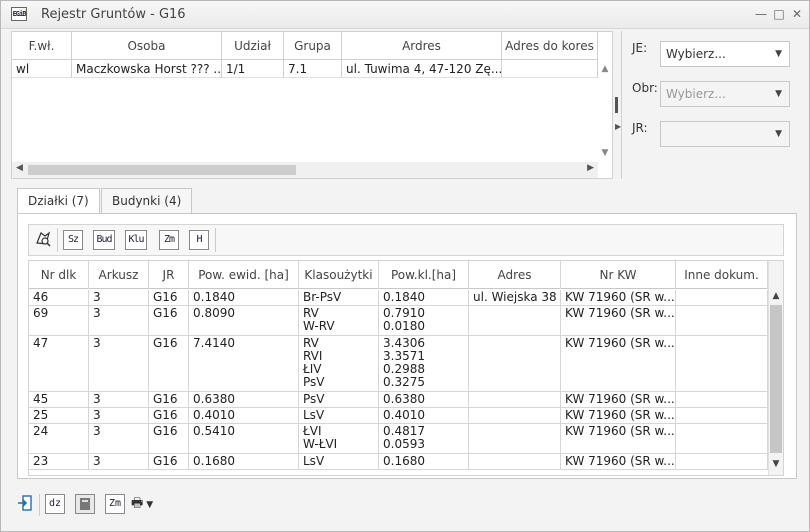  I want to click on obr-select: Wybierz... ▼, so click(725, 94).